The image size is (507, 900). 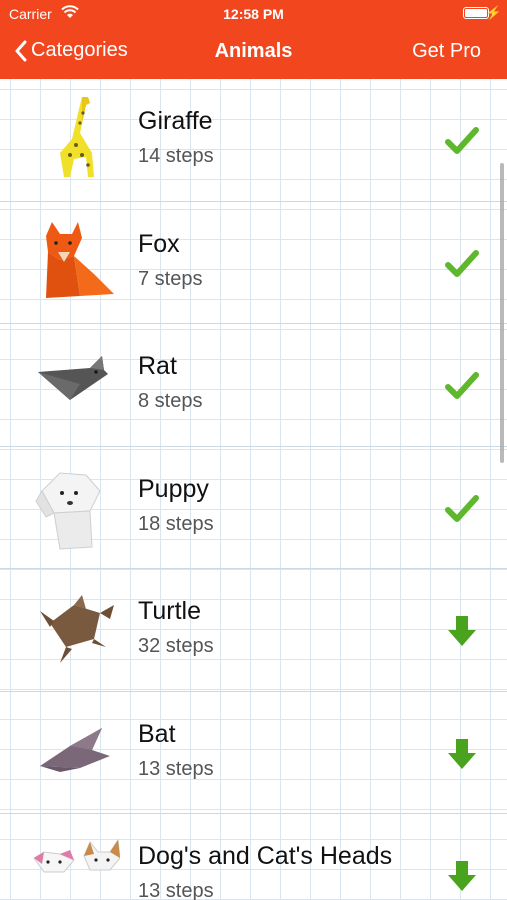 What do you see at coordinates (253, 52) in the screenshot?
I see `navigation-bar: Categories Animals Get Pro` at bounding box center [253, 52].